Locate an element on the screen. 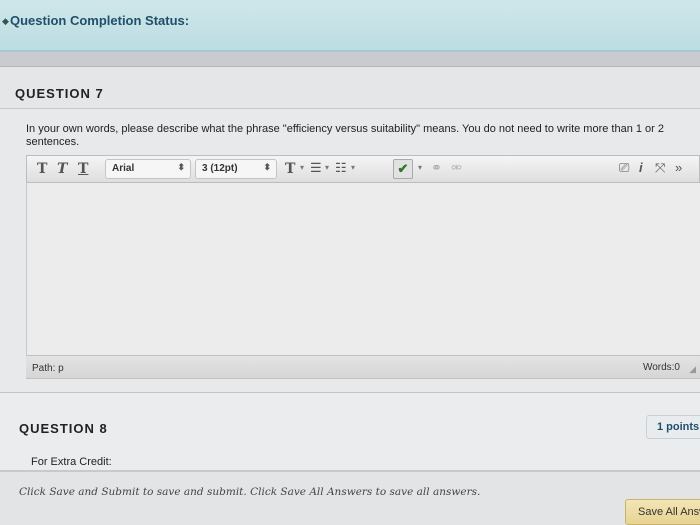  spellcheck-icon: ✔ is located at coordinates (403, 169).